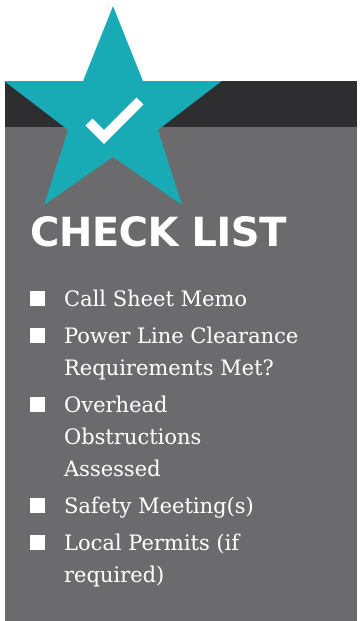  I want to click on list-item: Overhead Obstructions Assessed, so click(190, 437).